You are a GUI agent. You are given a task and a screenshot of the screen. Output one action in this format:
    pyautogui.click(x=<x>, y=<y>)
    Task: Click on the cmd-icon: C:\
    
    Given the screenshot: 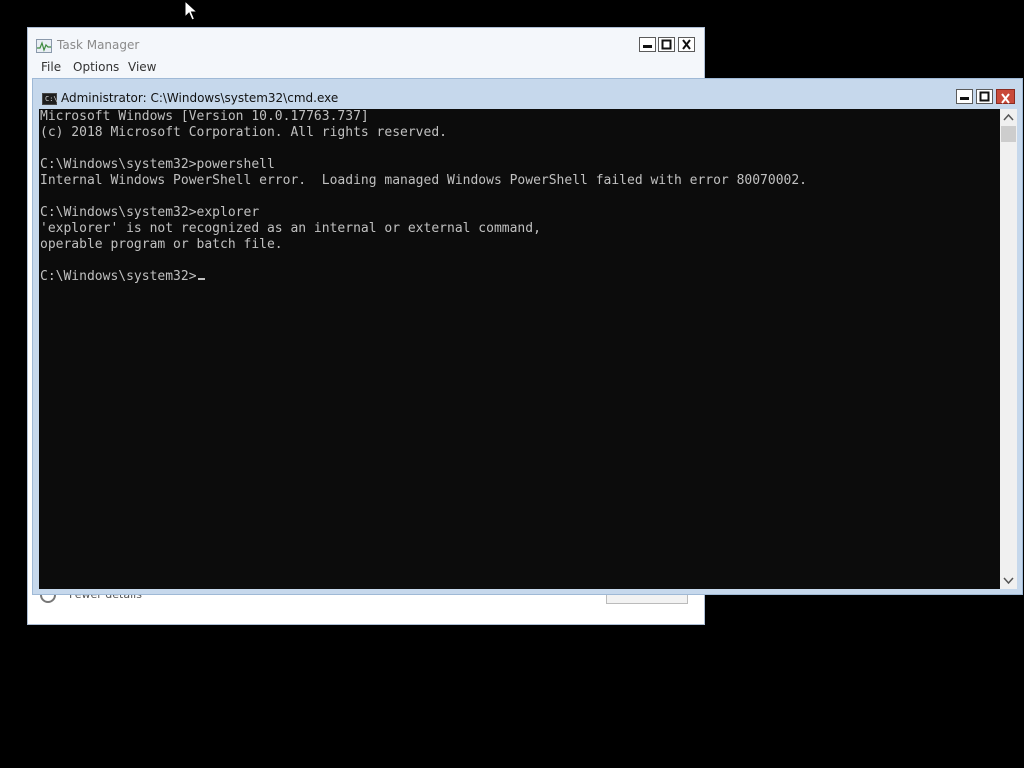 What is the action you would take?
    pyautogui.click(x=50, y=99)
    